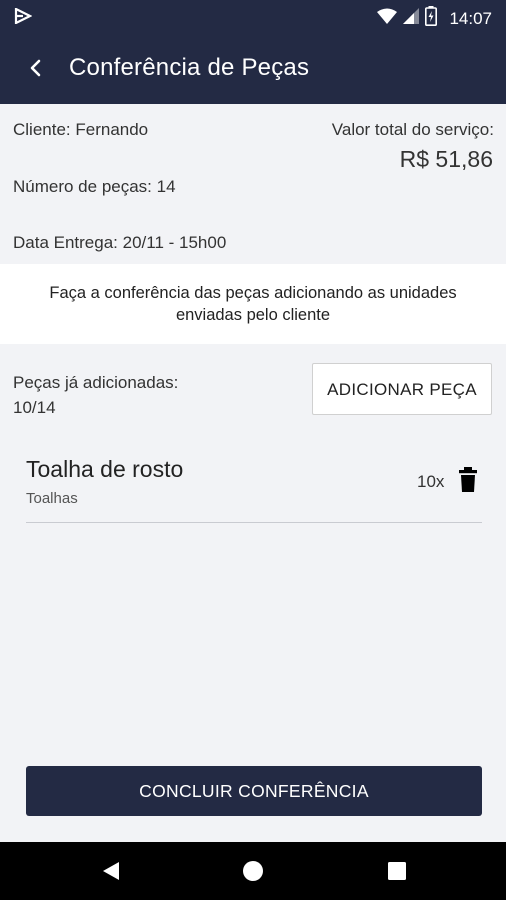 The width and height of the screenshot is (506, 900). I want to click on added-pieces-count: 10/14, so click(34, 407).